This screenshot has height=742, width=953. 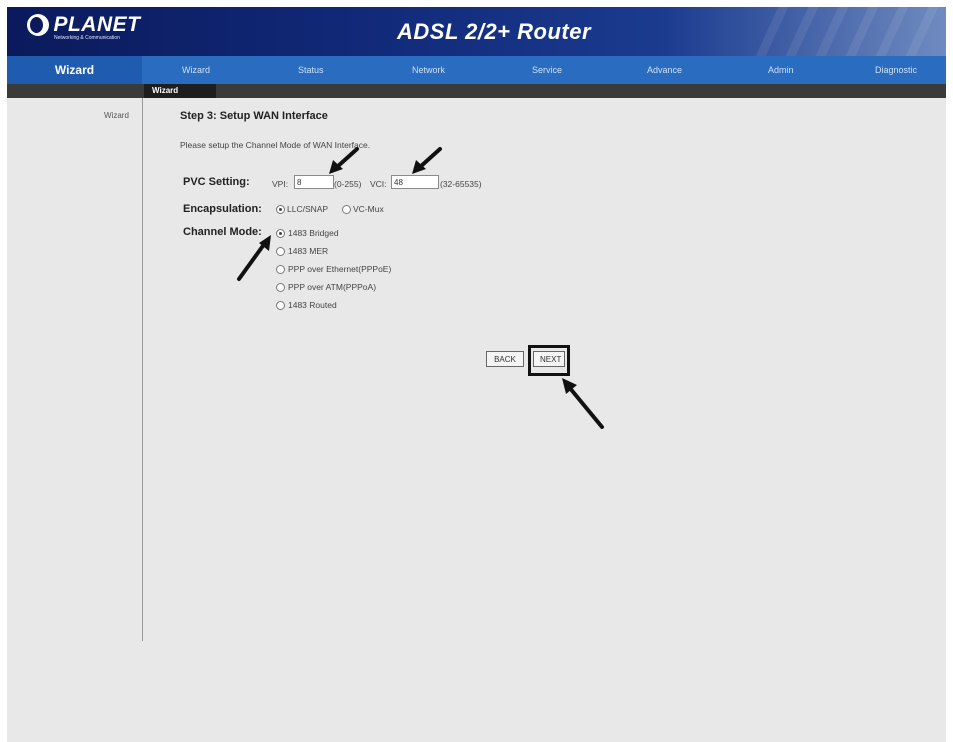 What do you see at coordinates (252, 261) in the screenshot?
I see `arrow-to-bridged-icon` at bounding box center [252, 261].